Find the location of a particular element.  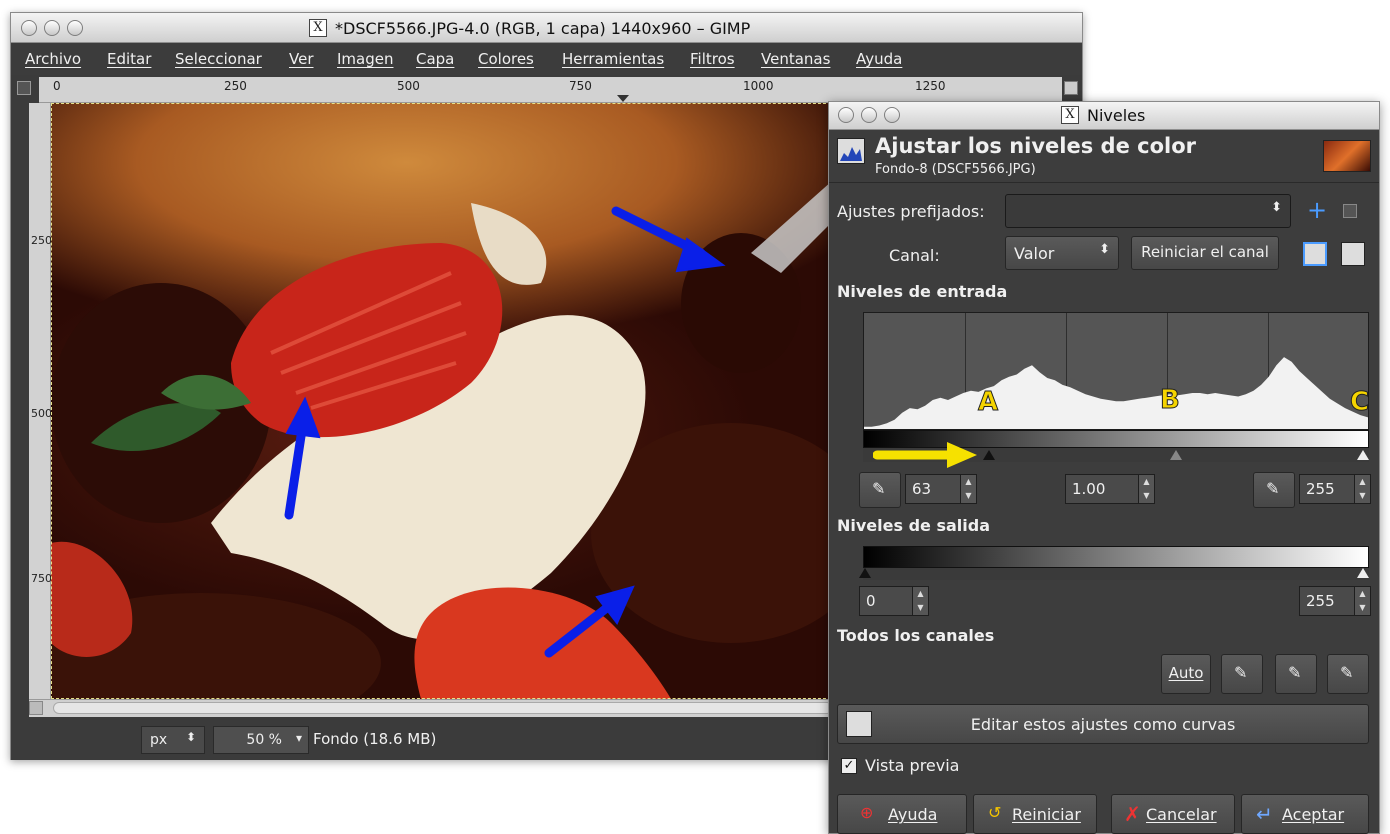

horizontal-scrollbar is located at coordinates (435, 708).